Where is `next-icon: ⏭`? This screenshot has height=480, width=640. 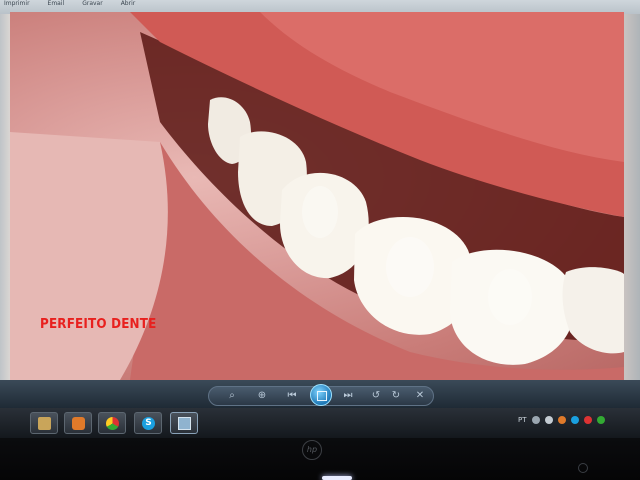 next-icon: ⏭ is located at coordinates (348, 396).